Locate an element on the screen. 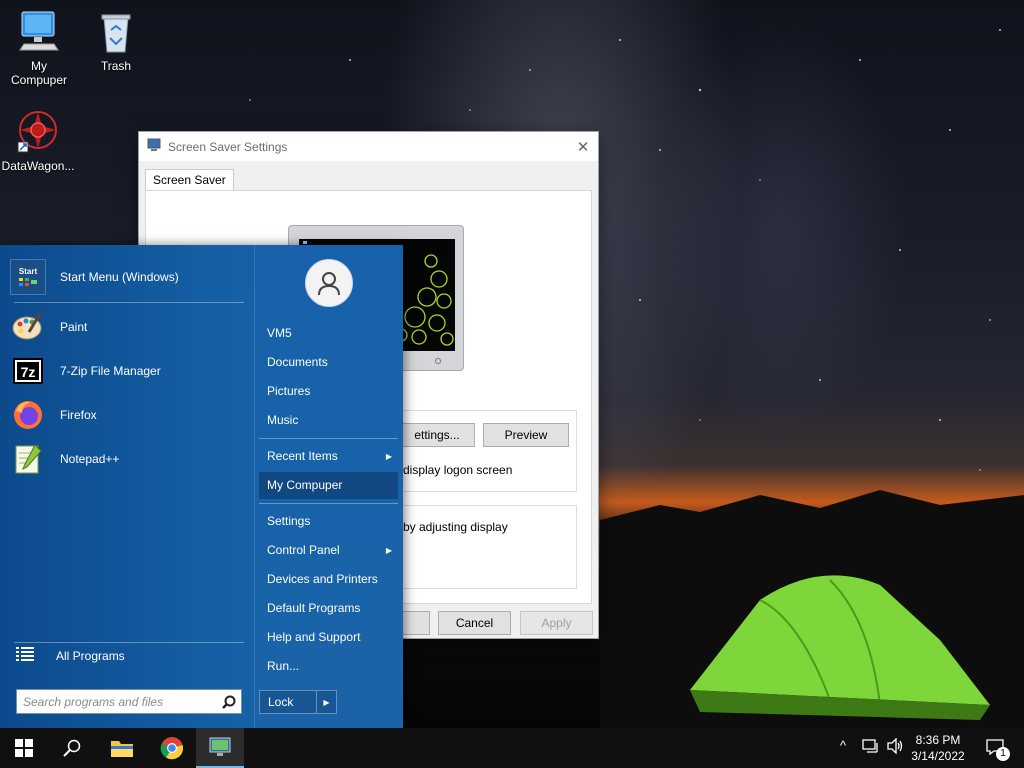 Image resolution: width=1024 pixels, height=768 pixels. start-menu-my-computer-item: My Compuper is located at coordinates (328, 485).